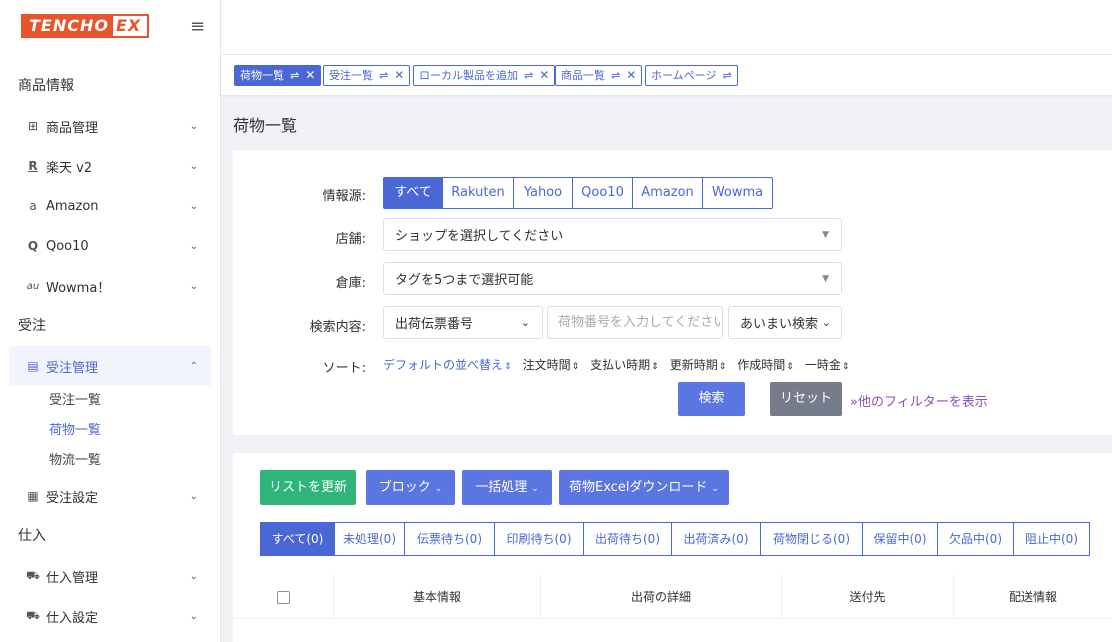 The width and height of the screenshot is (1112, 642). I want to click on rakuten-icon: R, so click(33, 166).